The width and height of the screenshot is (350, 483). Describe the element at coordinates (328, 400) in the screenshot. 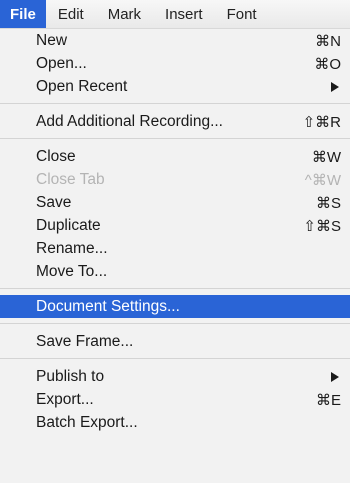

I see `shortcut-label: ⌘E` at that location.